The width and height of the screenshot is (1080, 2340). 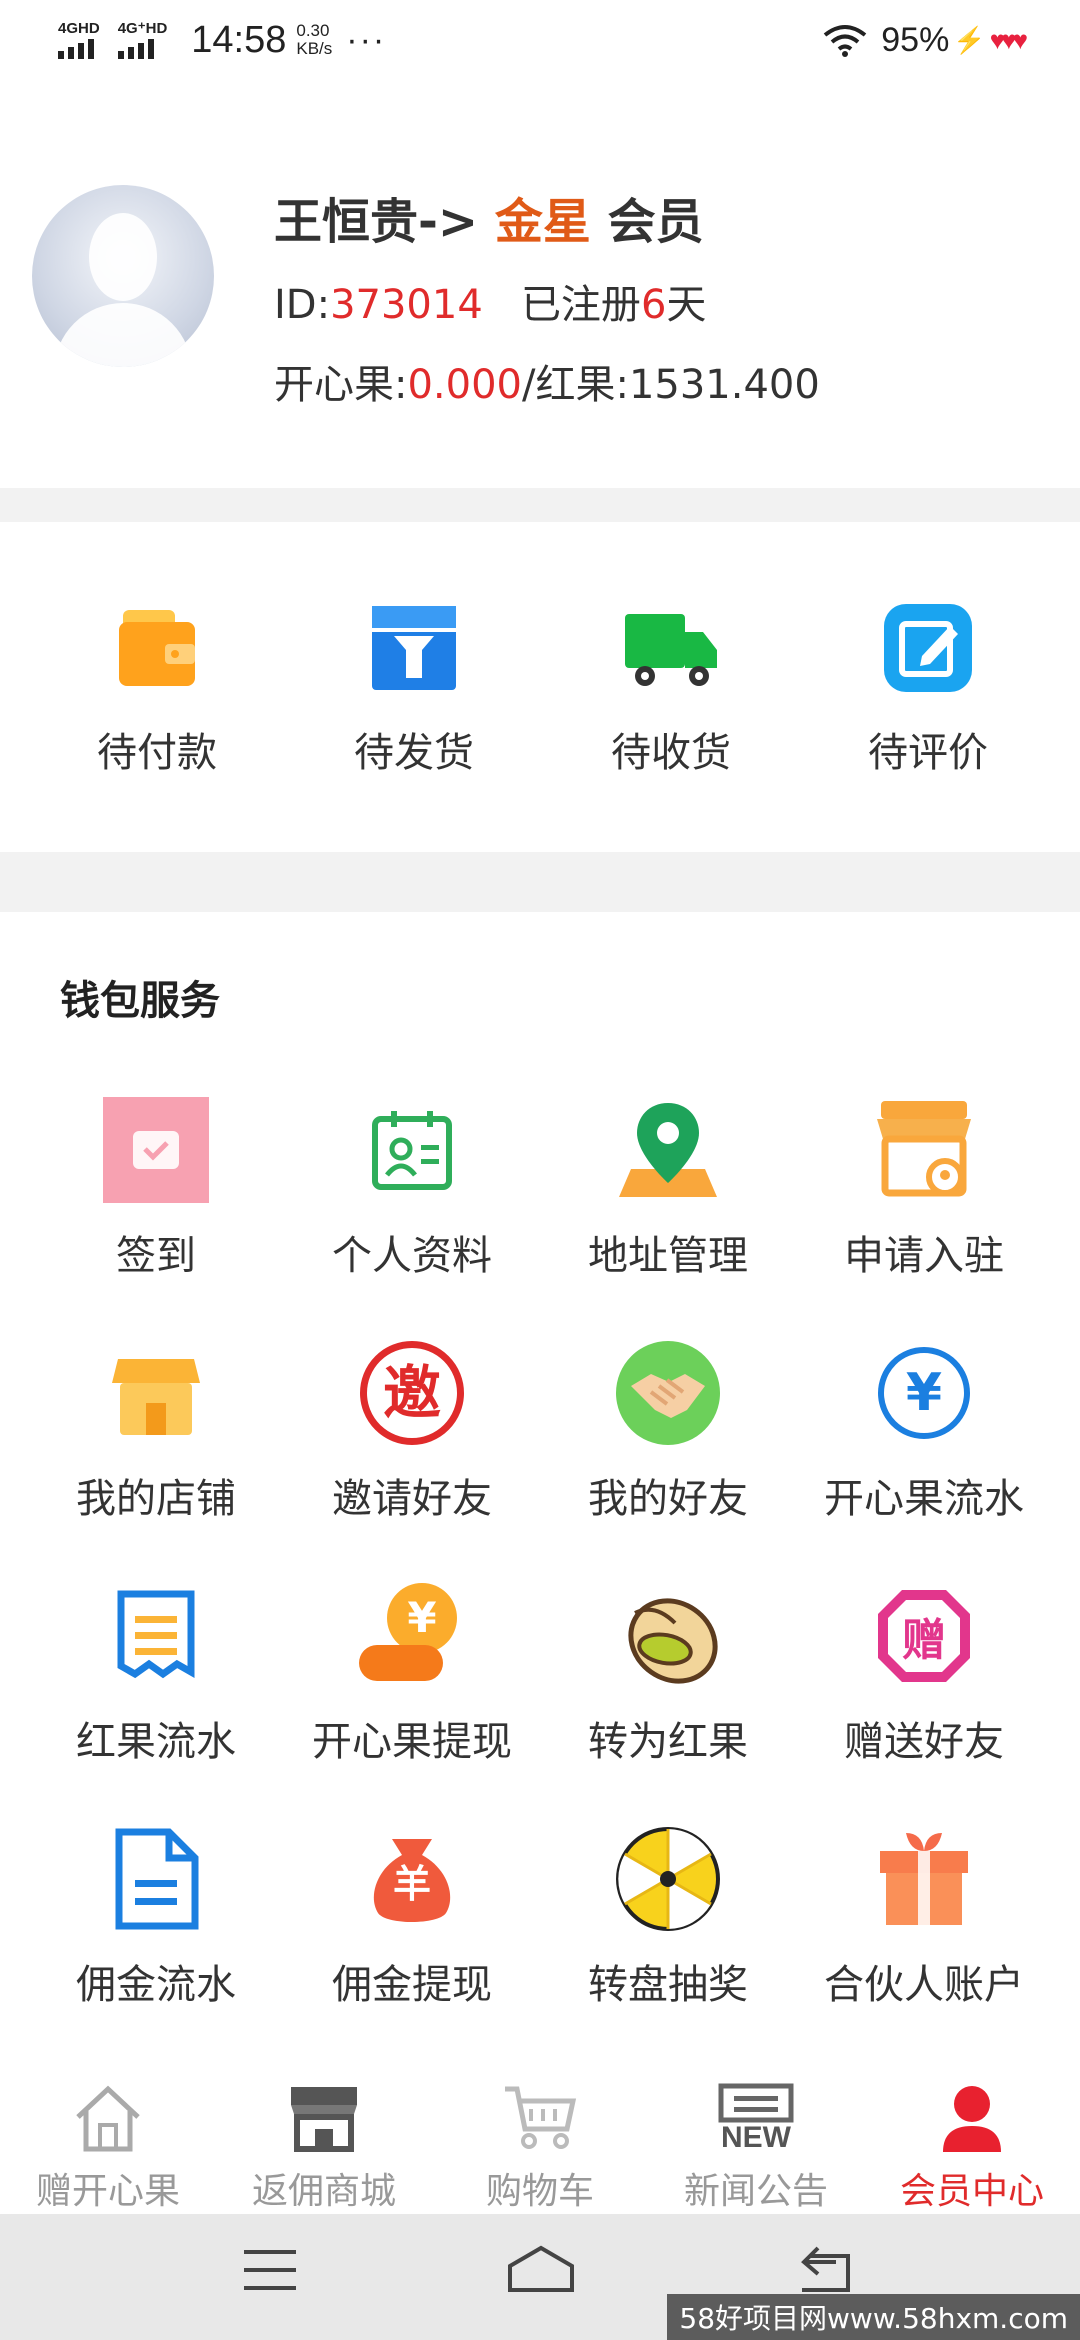 I want to click on service-commission-flow: 佣金流水, so click(x=156, y=1945).